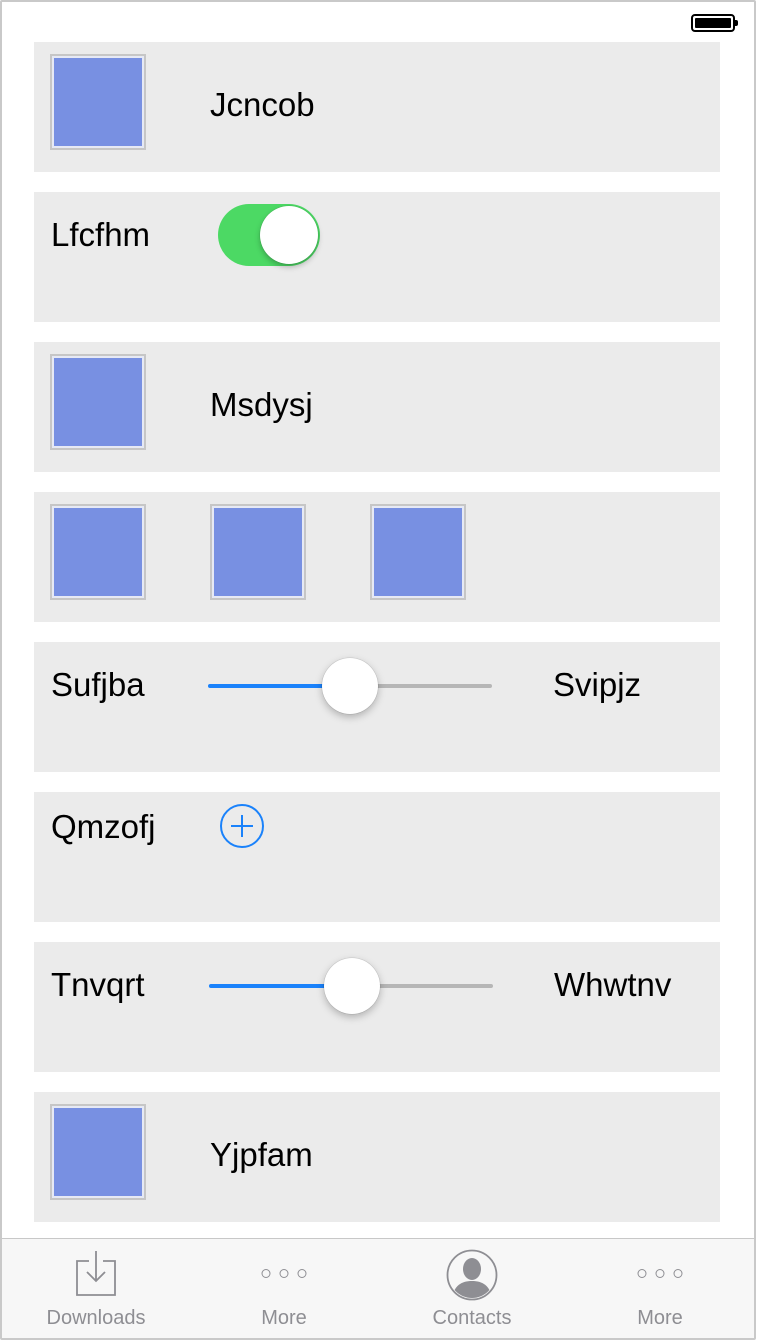 This screenshot has height=1340, width=760. I want to click on switch-knob, so click(289, 235).